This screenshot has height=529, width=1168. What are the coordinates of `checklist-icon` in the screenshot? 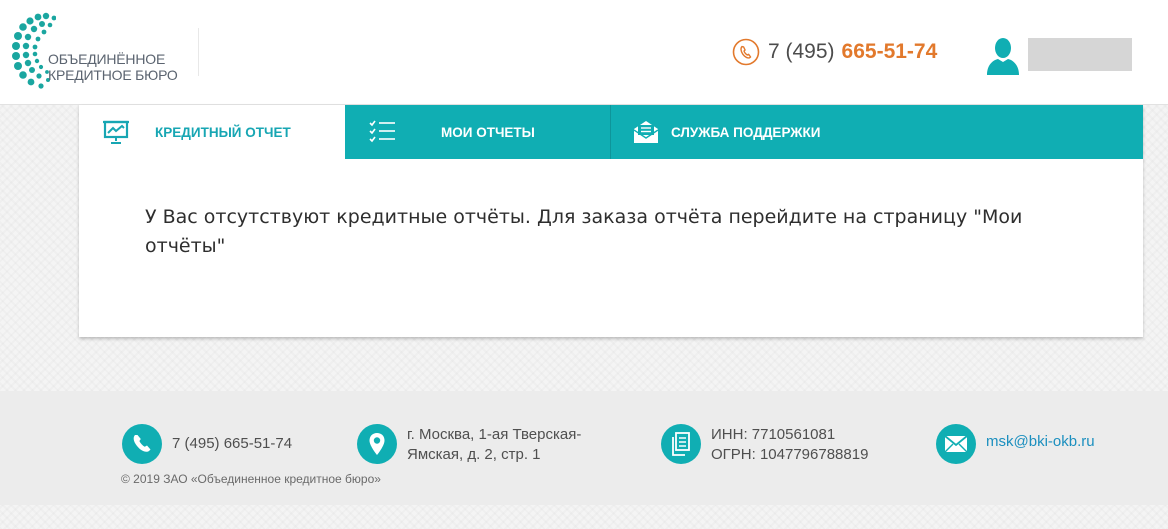 It's located at (382, 131).